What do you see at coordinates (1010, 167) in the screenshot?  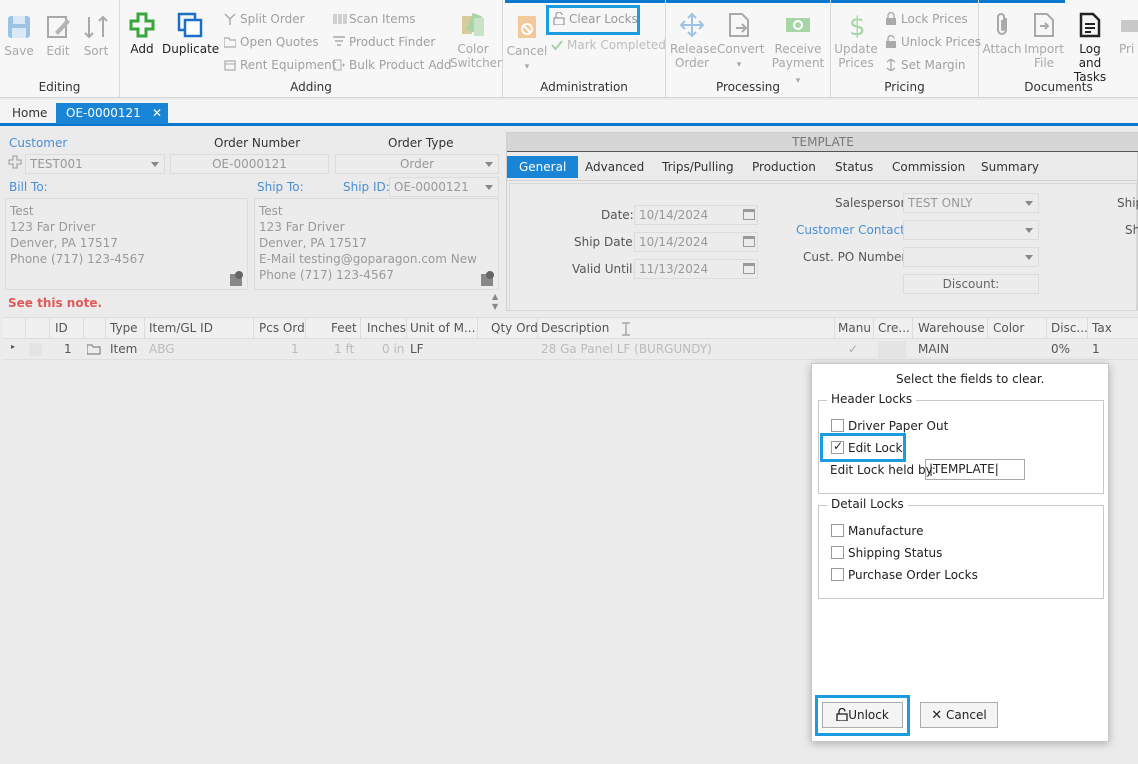 I see `tab-summary: Summary` at bounding box center [1010, 167].